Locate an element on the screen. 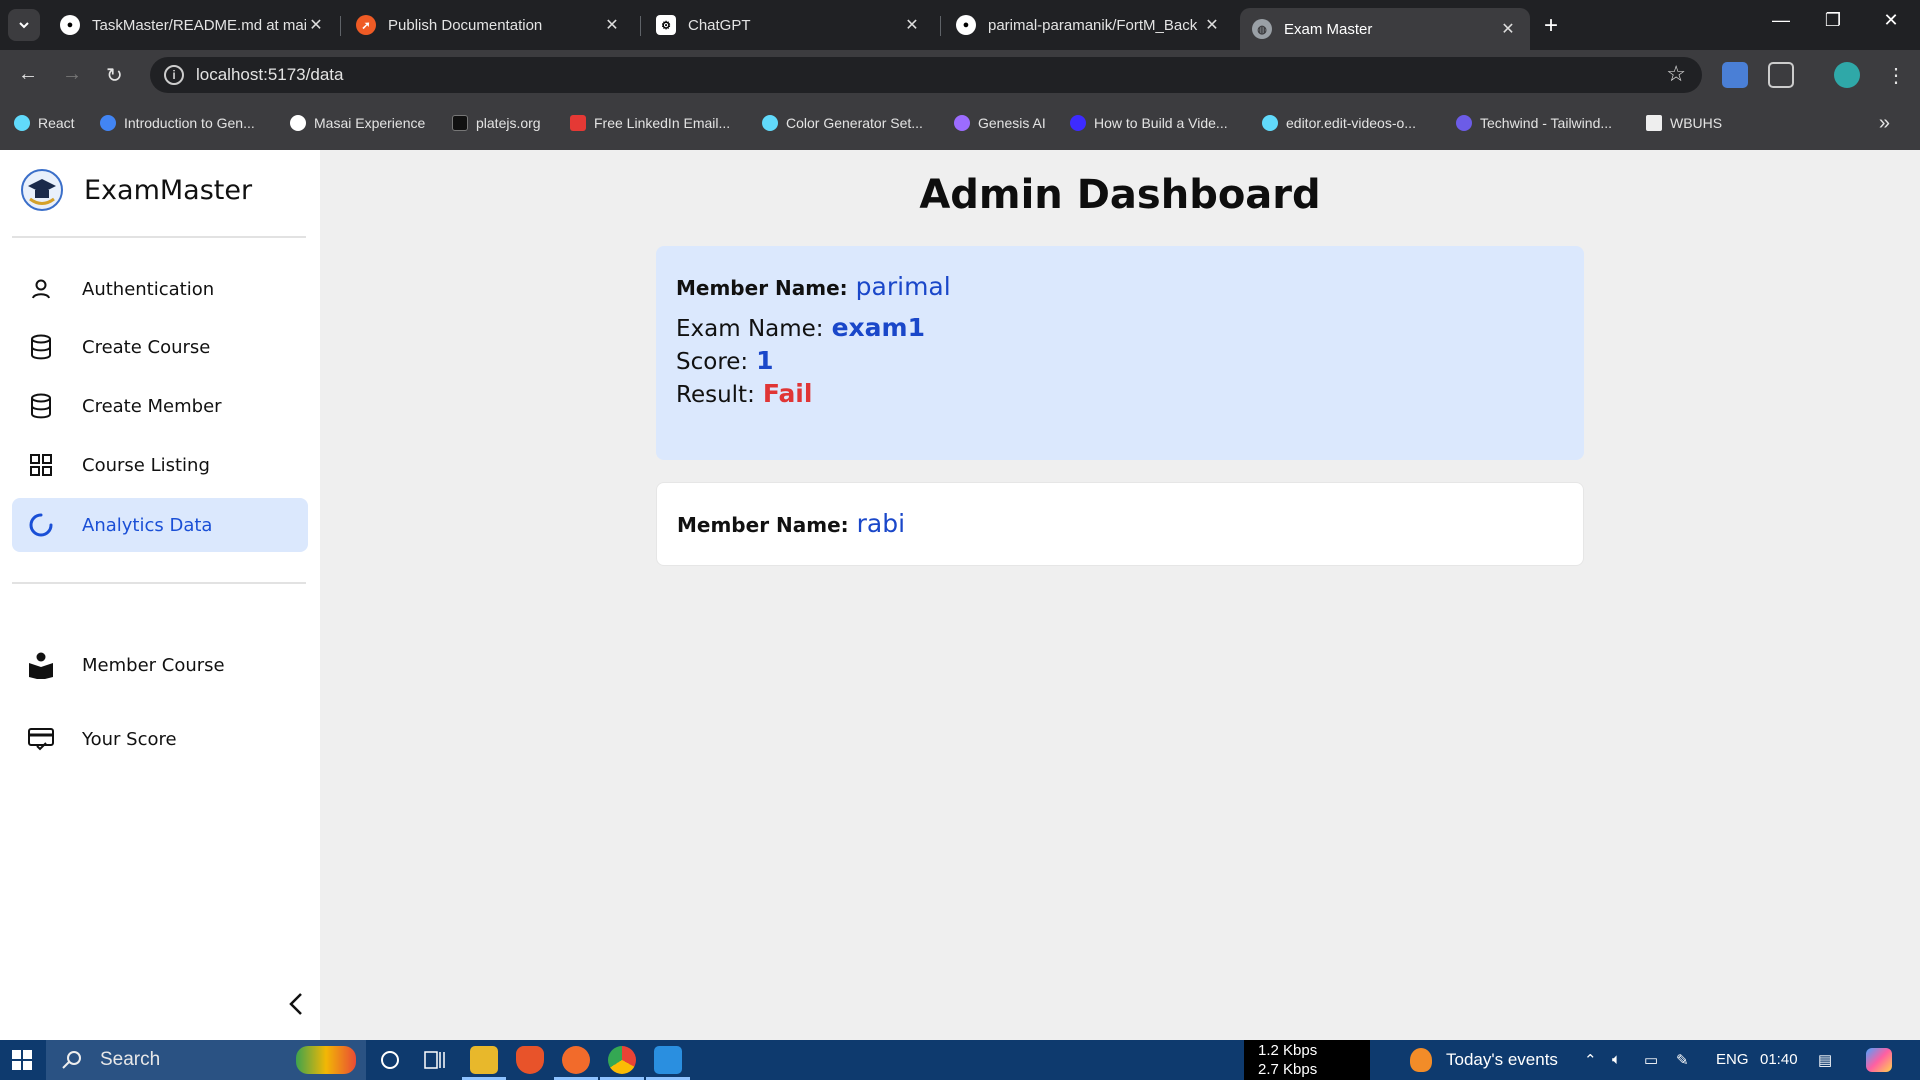  exam-label: Exam Name: is located at coordinates (750, 329).